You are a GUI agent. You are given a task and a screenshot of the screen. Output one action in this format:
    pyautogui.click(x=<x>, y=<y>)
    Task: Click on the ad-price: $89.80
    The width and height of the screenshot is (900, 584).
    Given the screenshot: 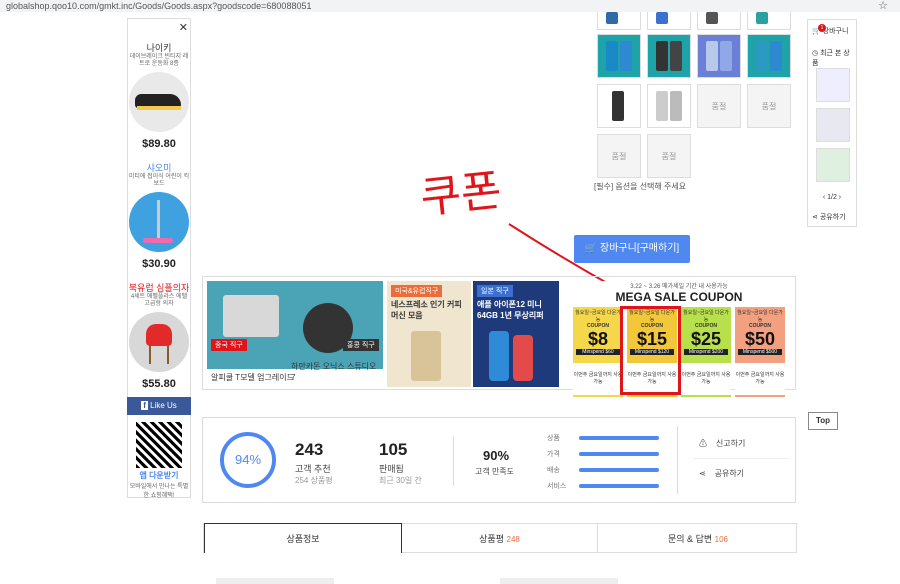 What is the action you would take?
    pyautogui.click(x=159, y=144)
    